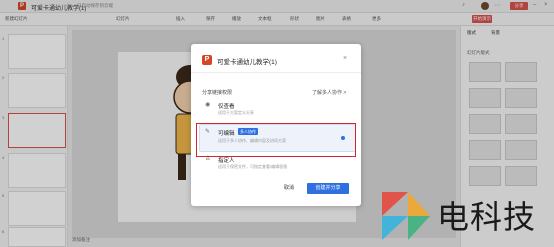 This screenshot has width=554, height=247. Describe the element at coordinates (236, 112) in the screenshot. I see `option-desc: 适用于方案定义分享` at that location.